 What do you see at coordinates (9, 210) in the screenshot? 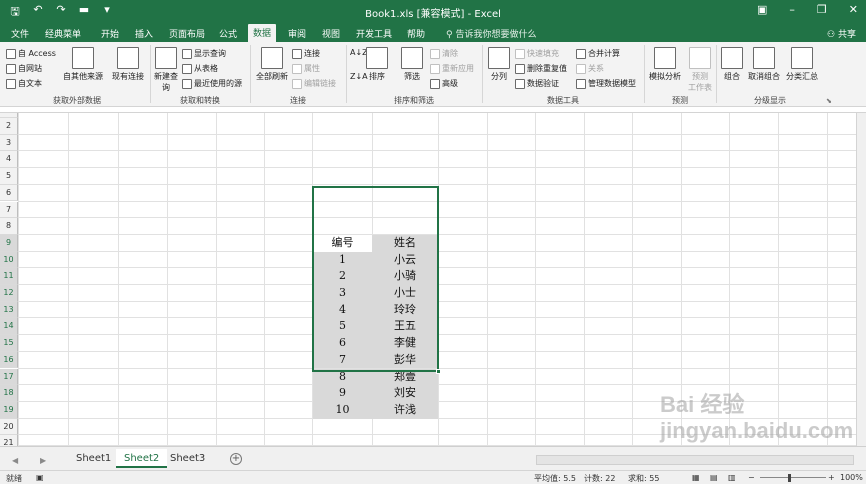
I see `row-header: 7` at bounding box center [9, 210].